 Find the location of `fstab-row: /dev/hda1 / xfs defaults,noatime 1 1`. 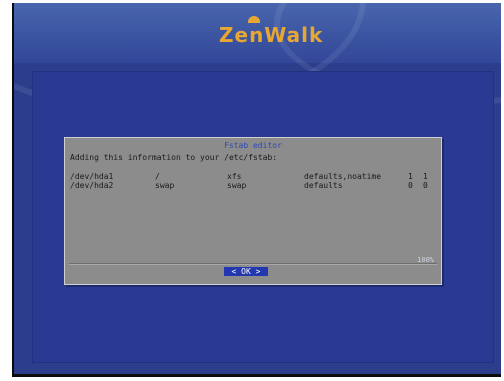

fstab-row: /dev/hda1 / xfs defaults,noatime 1 1 is located at coordinates (253, 176).